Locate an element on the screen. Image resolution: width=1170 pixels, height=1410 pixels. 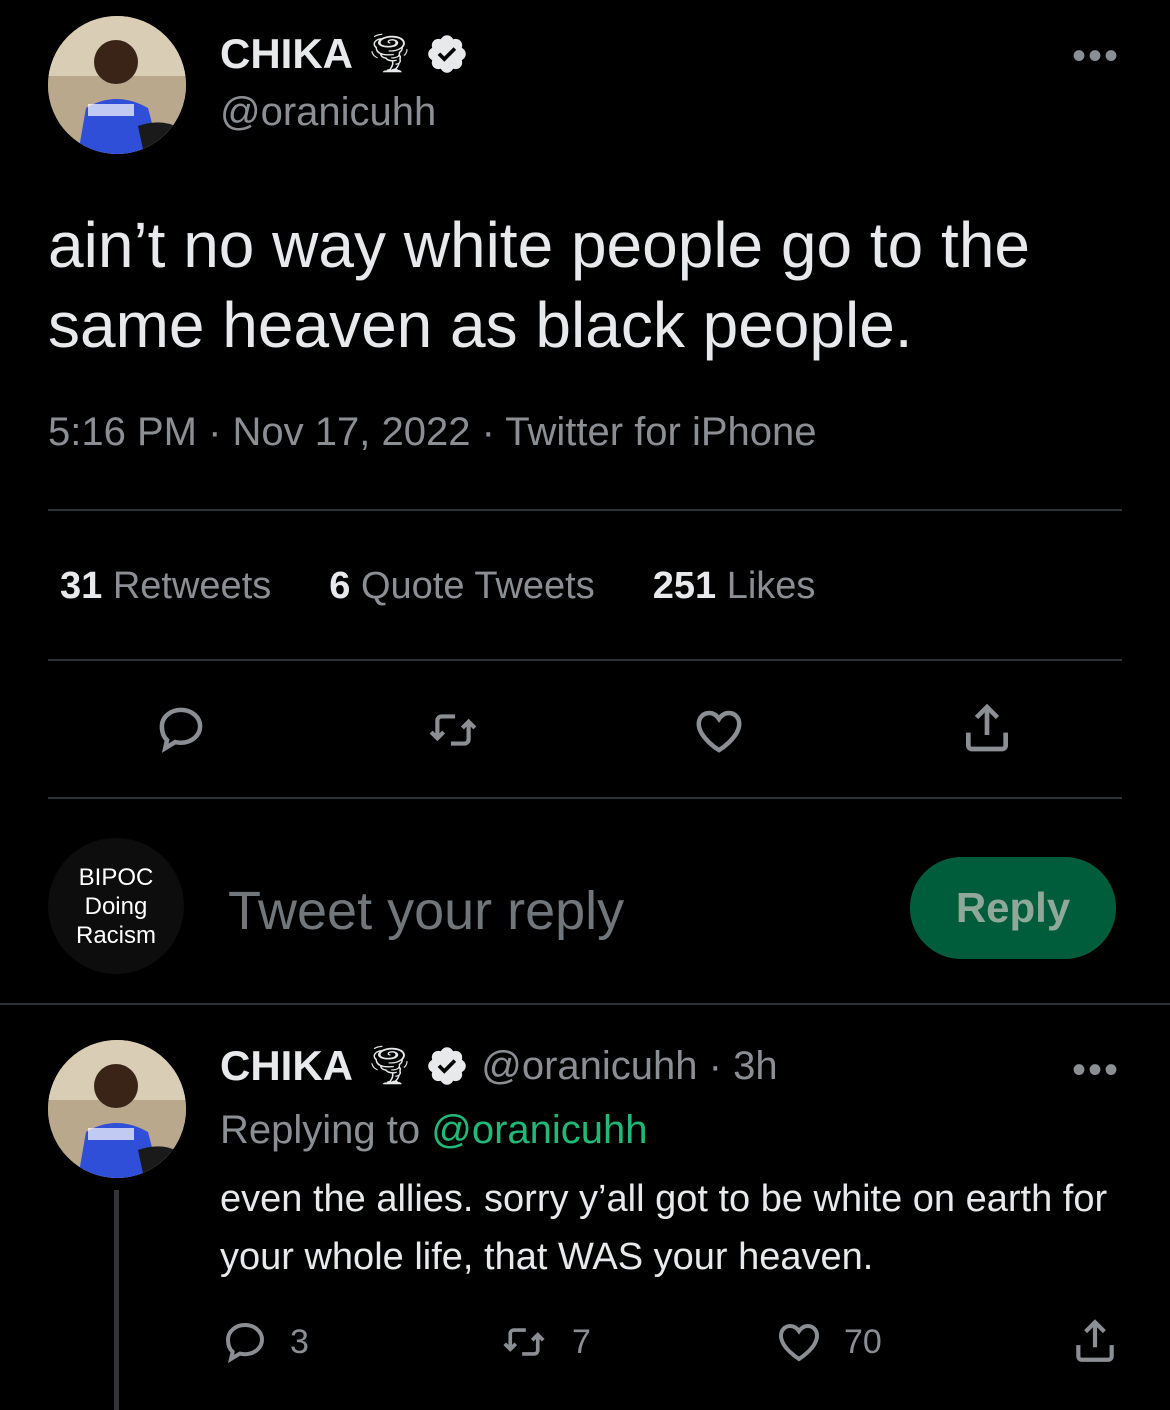
reply-more-options-icon: ••• is located at coordinates (1096, 1070).